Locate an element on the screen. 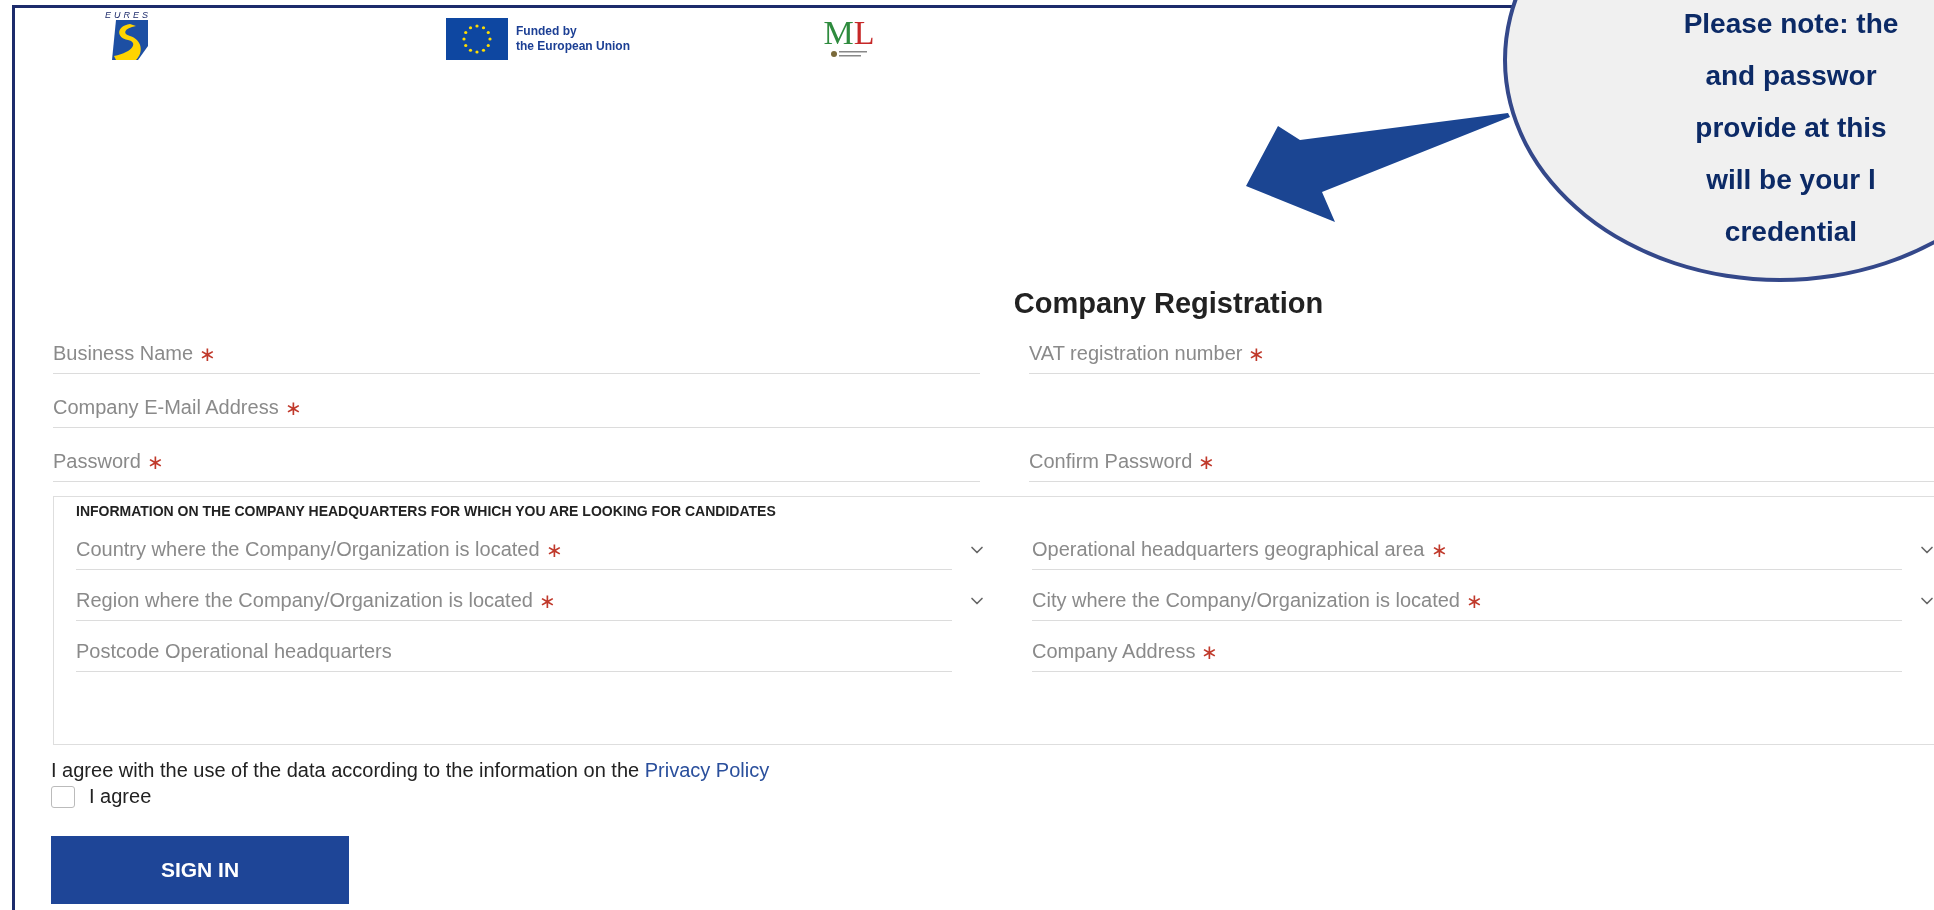 The image size is (1934, 910). dropdown-field: Operational headquarters geographical area ∗ is located at coordinates (1483, 550).